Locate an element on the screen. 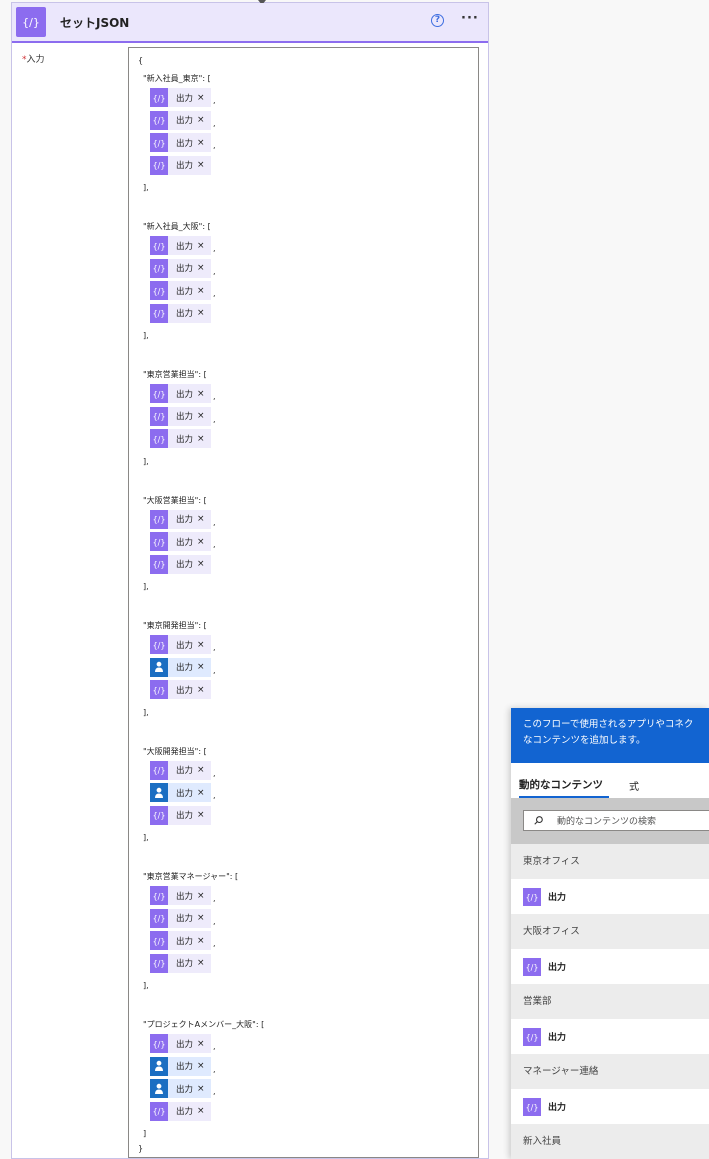 The image size is (709, 1159). json-key: "大阪開発担当": [ is located at coordinates (175, 751).